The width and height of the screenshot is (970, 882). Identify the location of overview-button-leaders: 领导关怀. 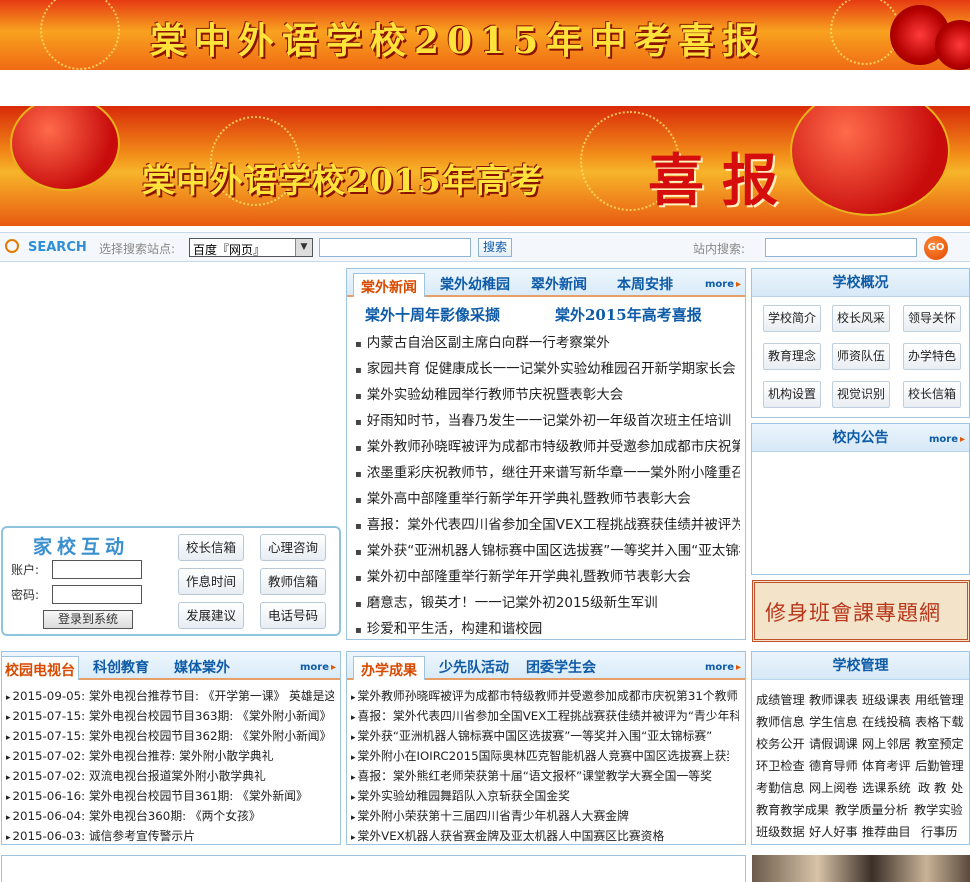
(932, 318).